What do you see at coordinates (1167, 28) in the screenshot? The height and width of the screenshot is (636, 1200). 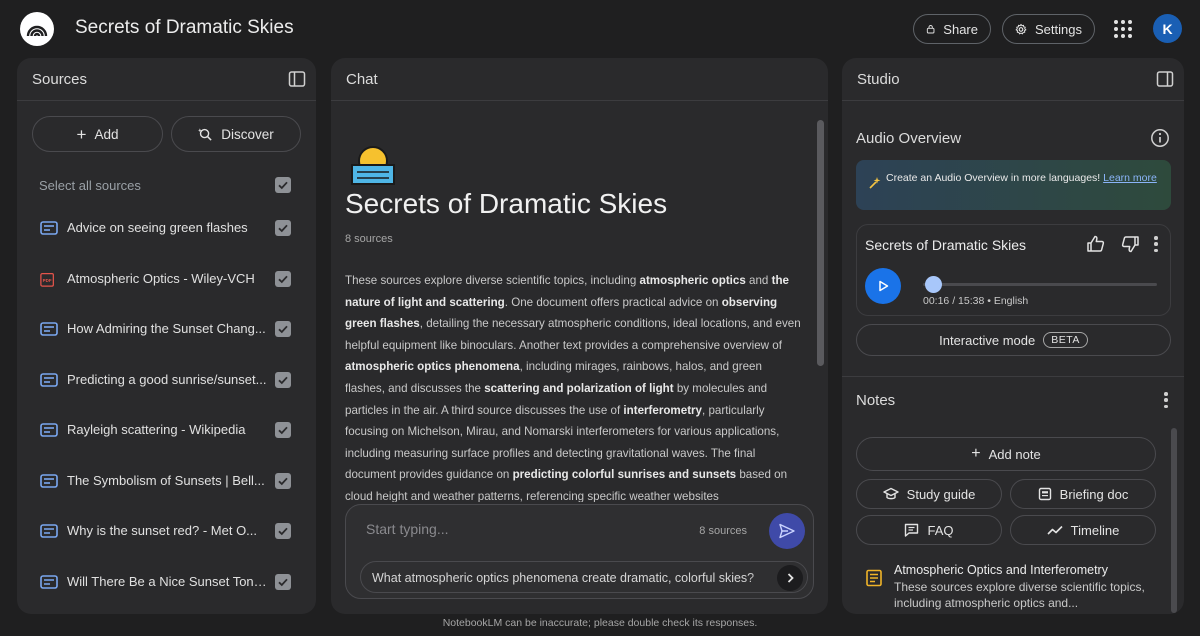 I see `avatar: K` at bounding box center [1167, 28].